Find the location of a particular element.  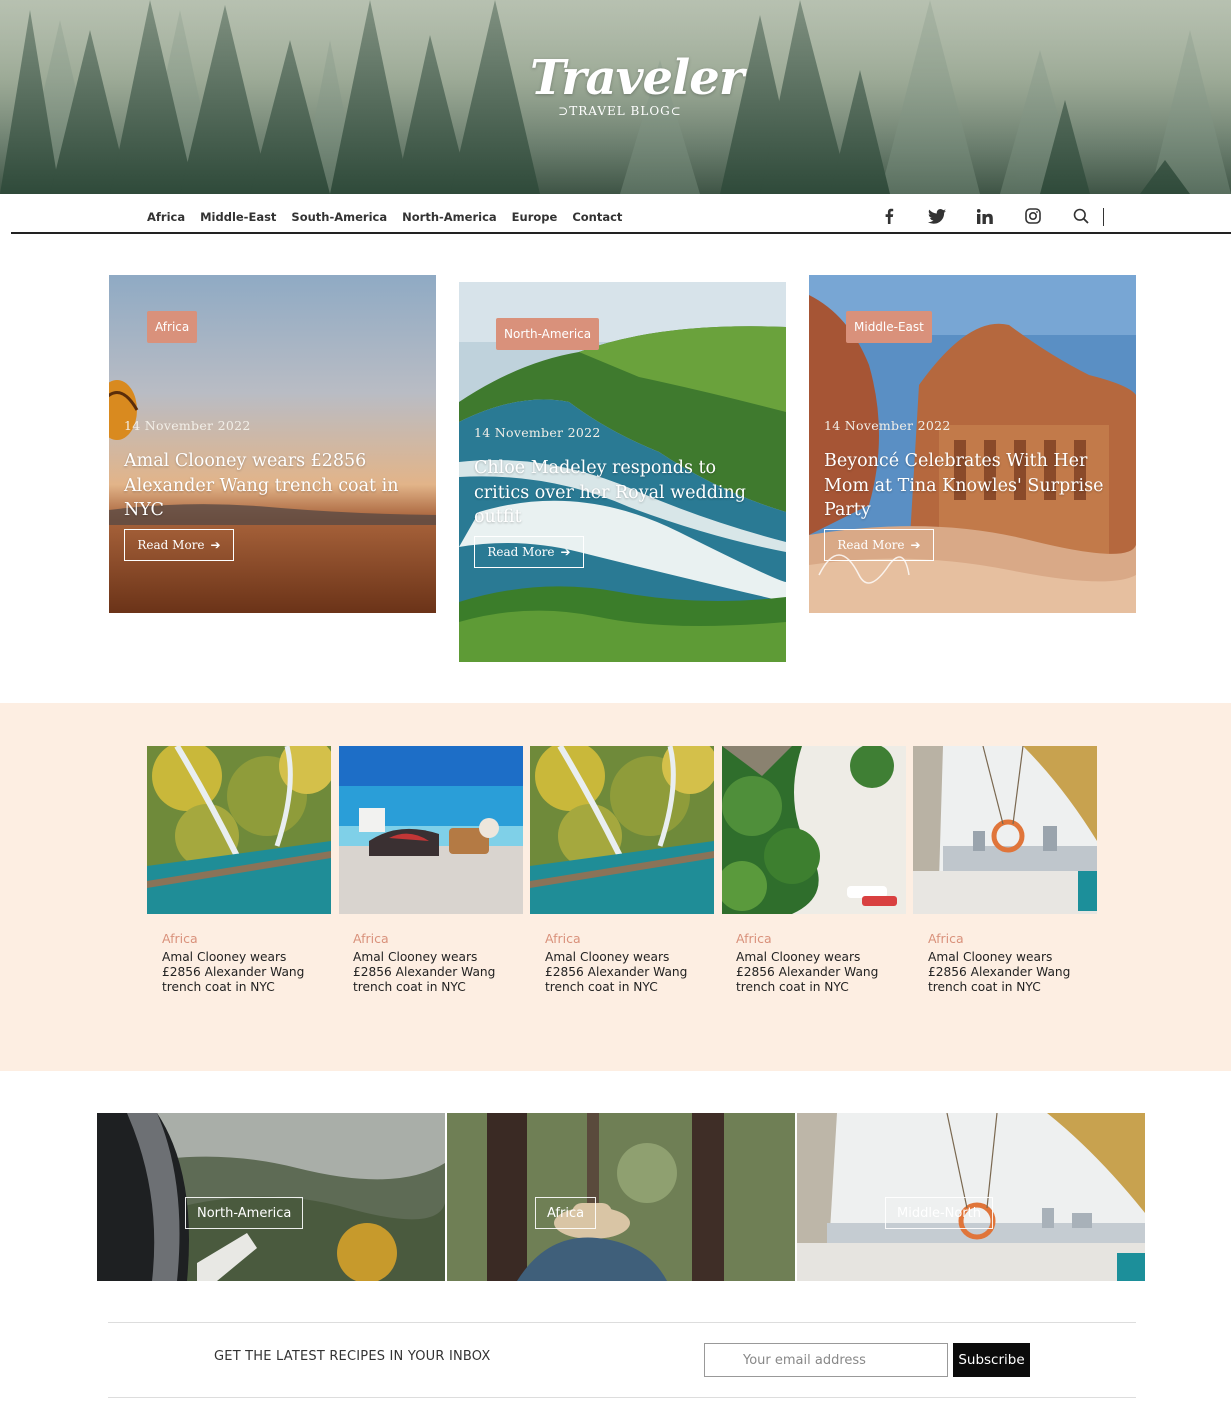

twitter-icon is located at coordinates (937, 216).